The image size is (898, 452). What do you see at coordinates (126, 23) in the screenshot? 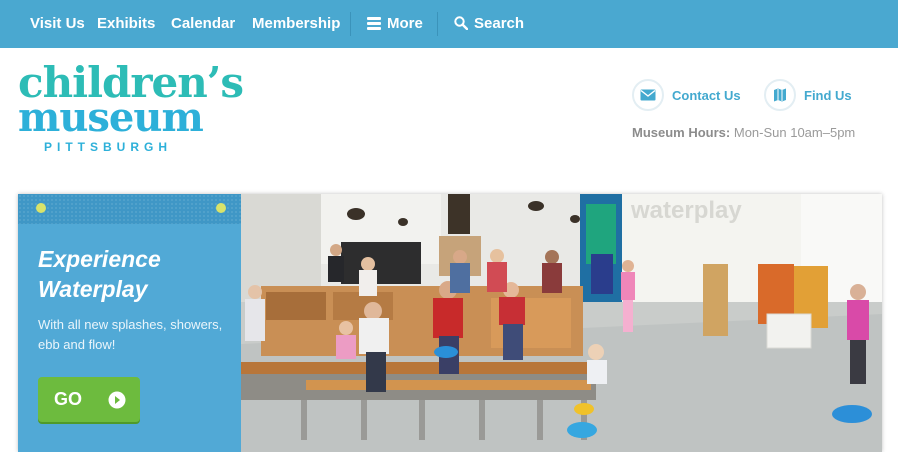
I see `nav-exhibits: Exhibits` at bounding box center [126, 23].